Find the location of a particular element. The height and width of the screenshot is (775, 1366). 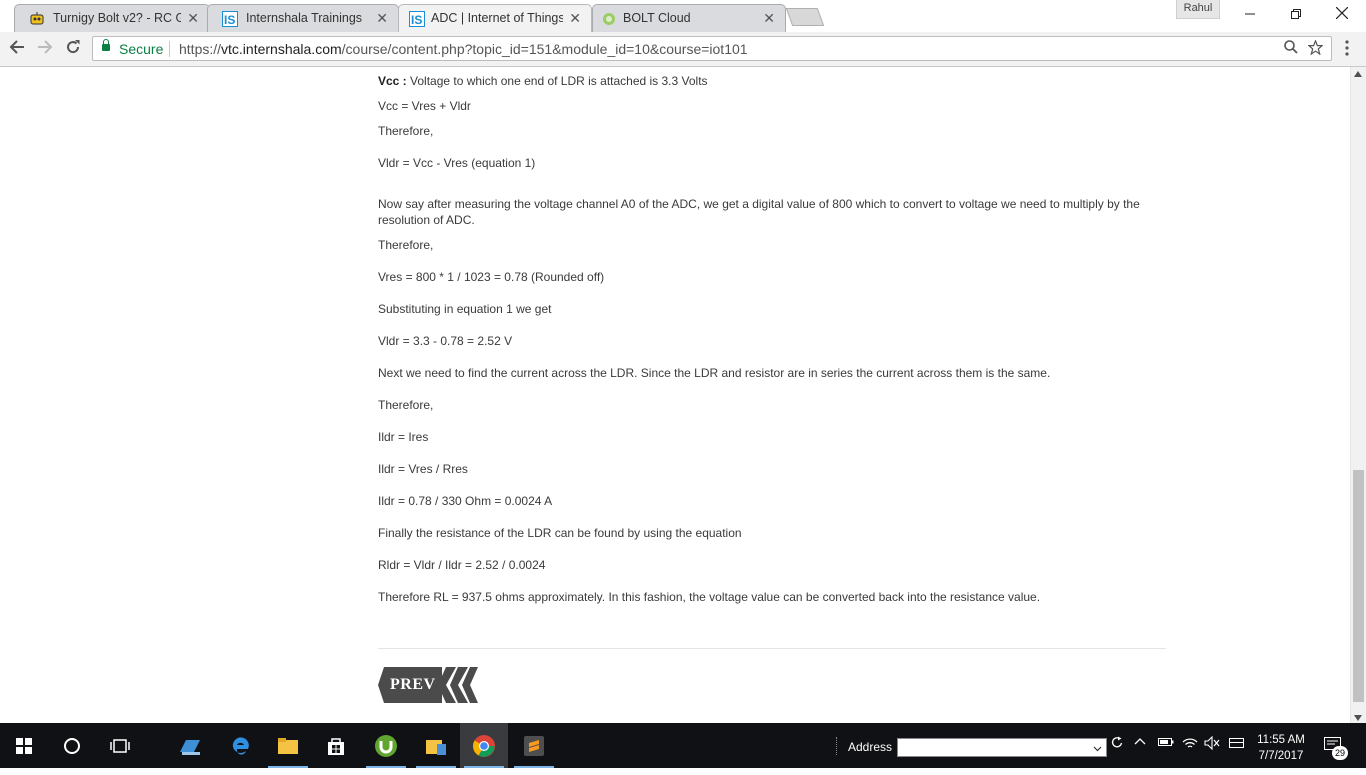

forward-arrow-icon is located at coordinates (45, 48).